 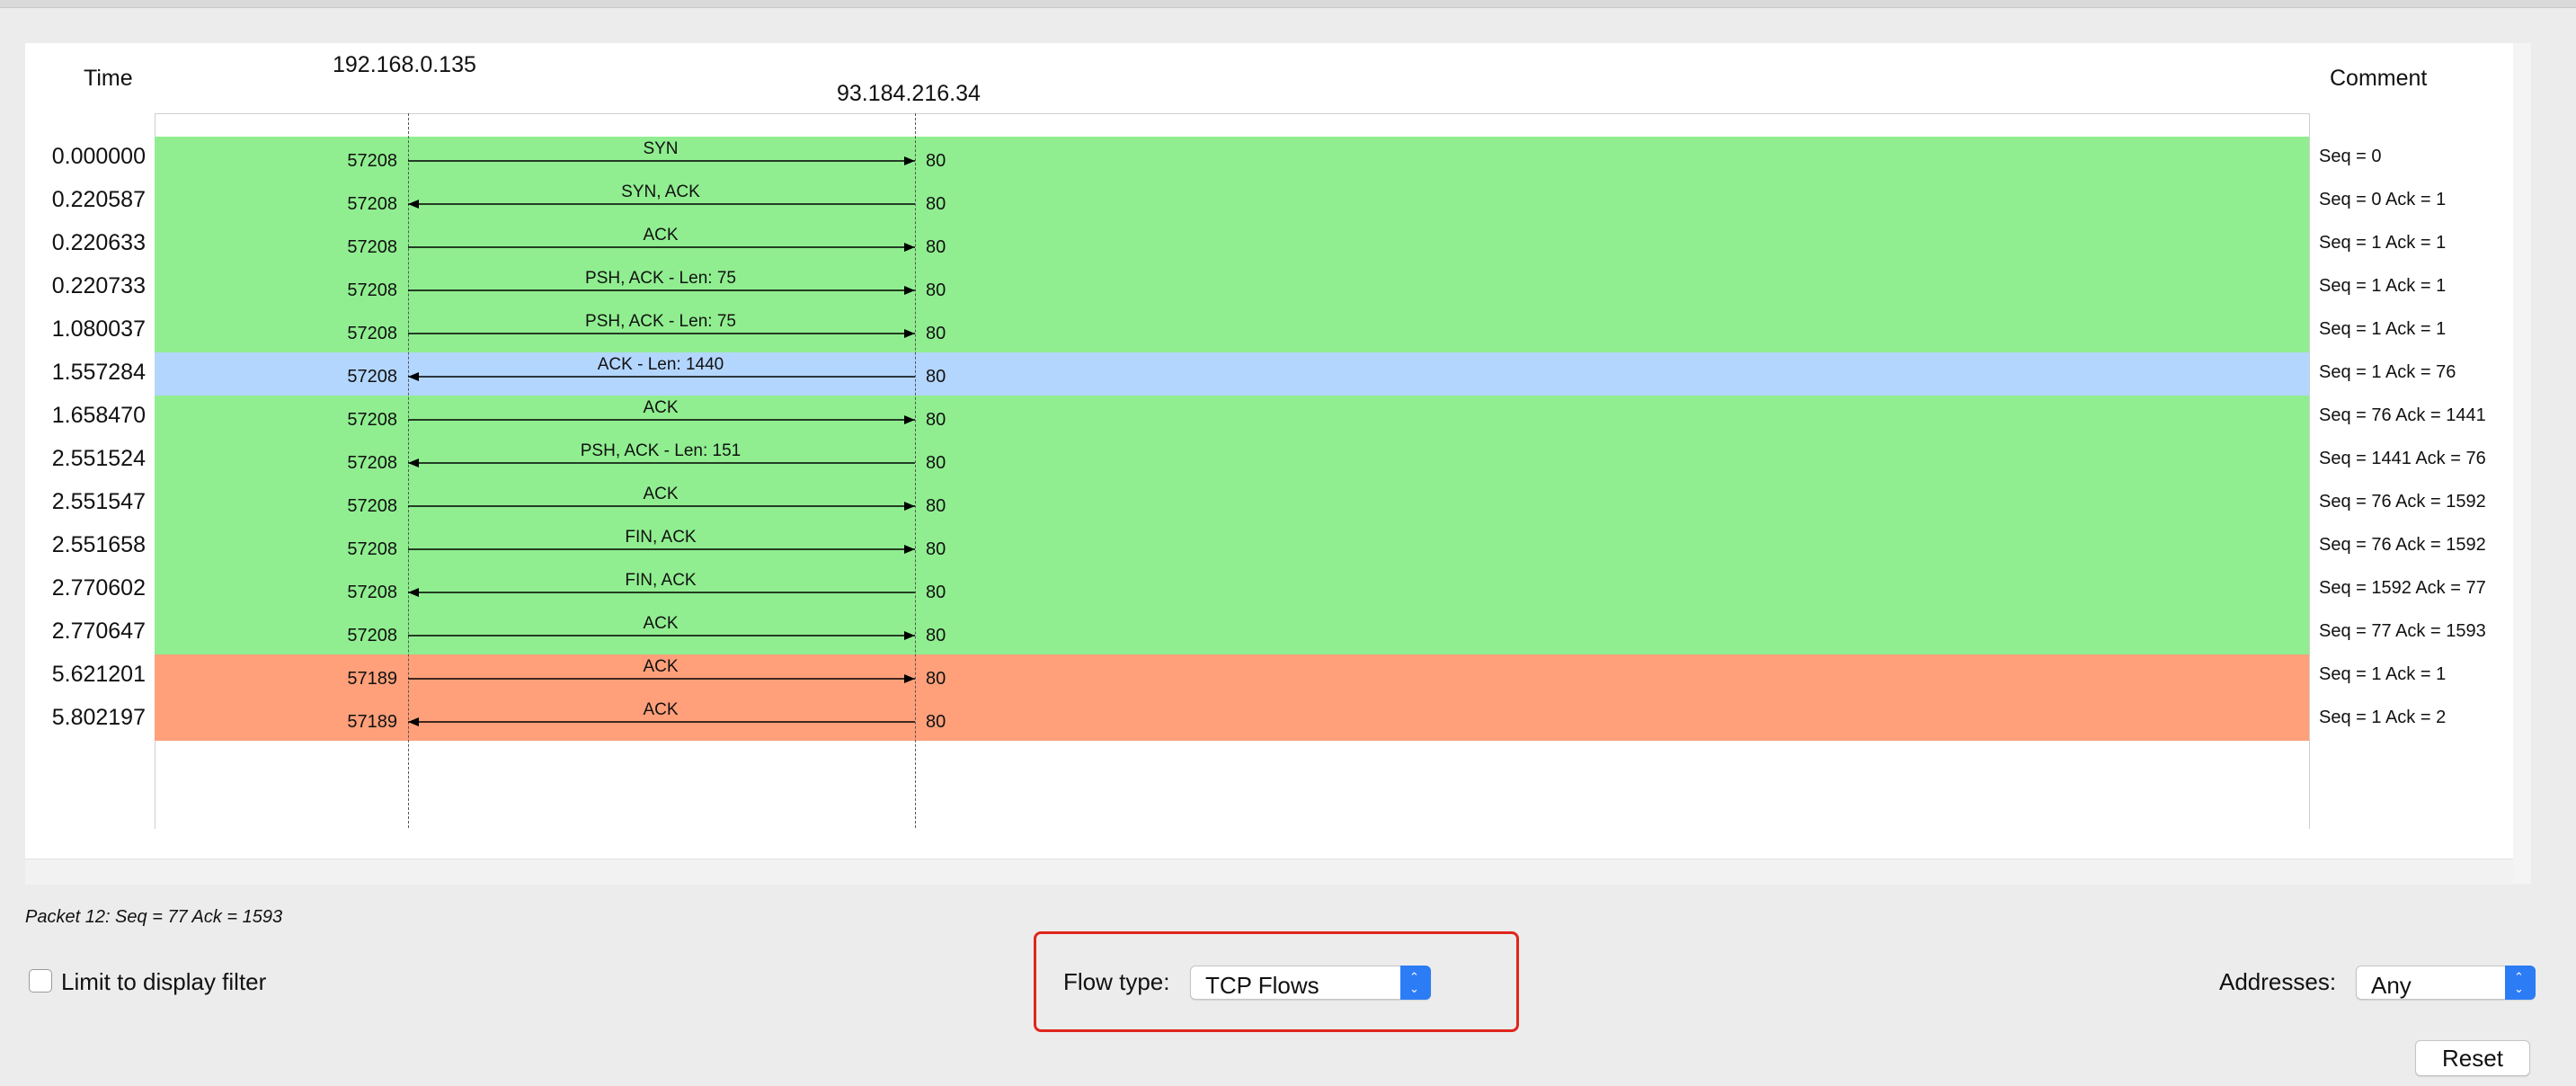 What do you see at coordinates (2350, 156) in the screenshot?
I see `flow-comment: Seq = 0` at bounding box center [2350, 156].